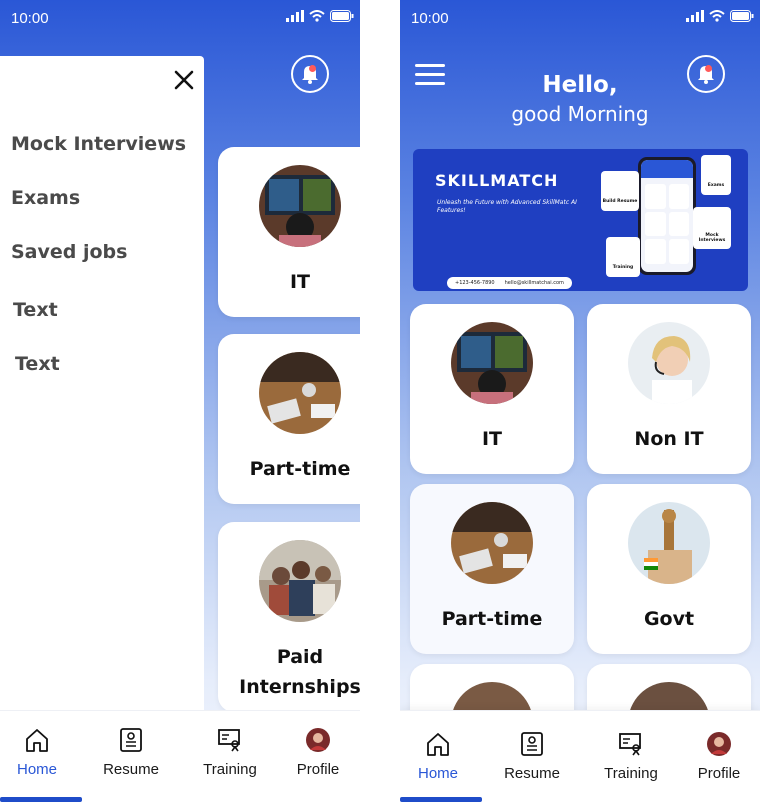  I want to click on drawer-item-mock-interviews: Mock Interviews, so click(98, 144).